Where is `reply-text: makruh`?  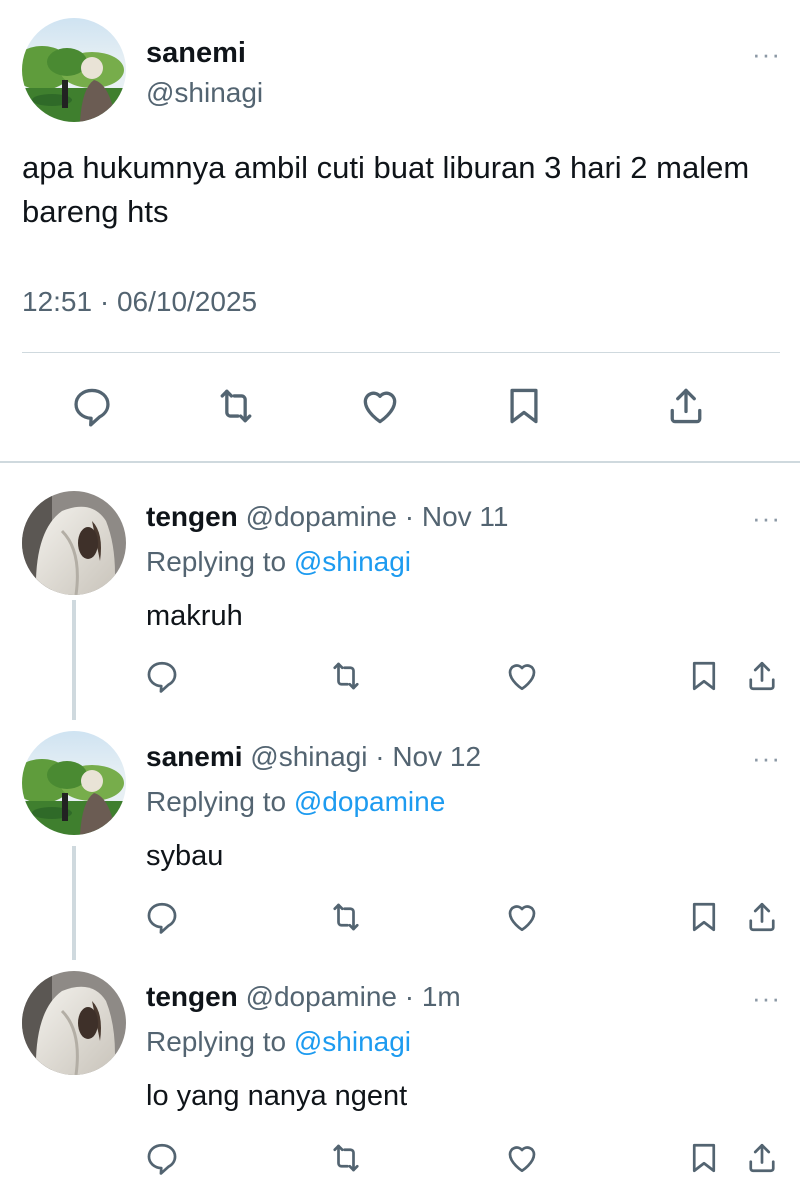
reply-text: makruh is located at coordinates (194, 616).